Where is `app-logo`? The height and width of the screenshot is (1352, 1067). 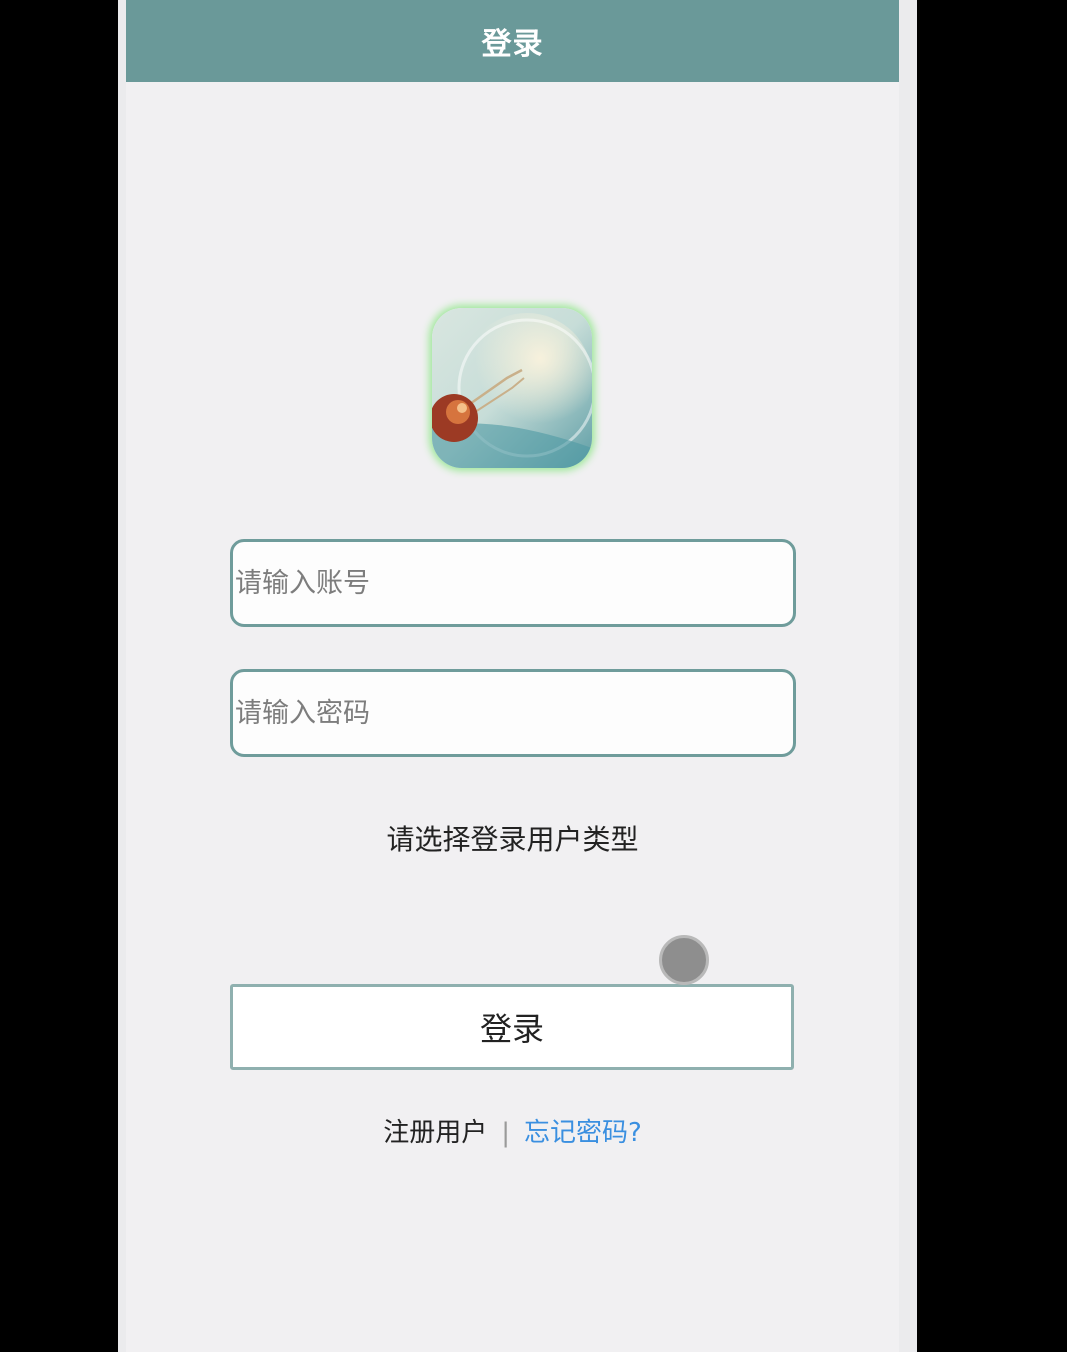
app-logo is located at coordinates (512, 388).